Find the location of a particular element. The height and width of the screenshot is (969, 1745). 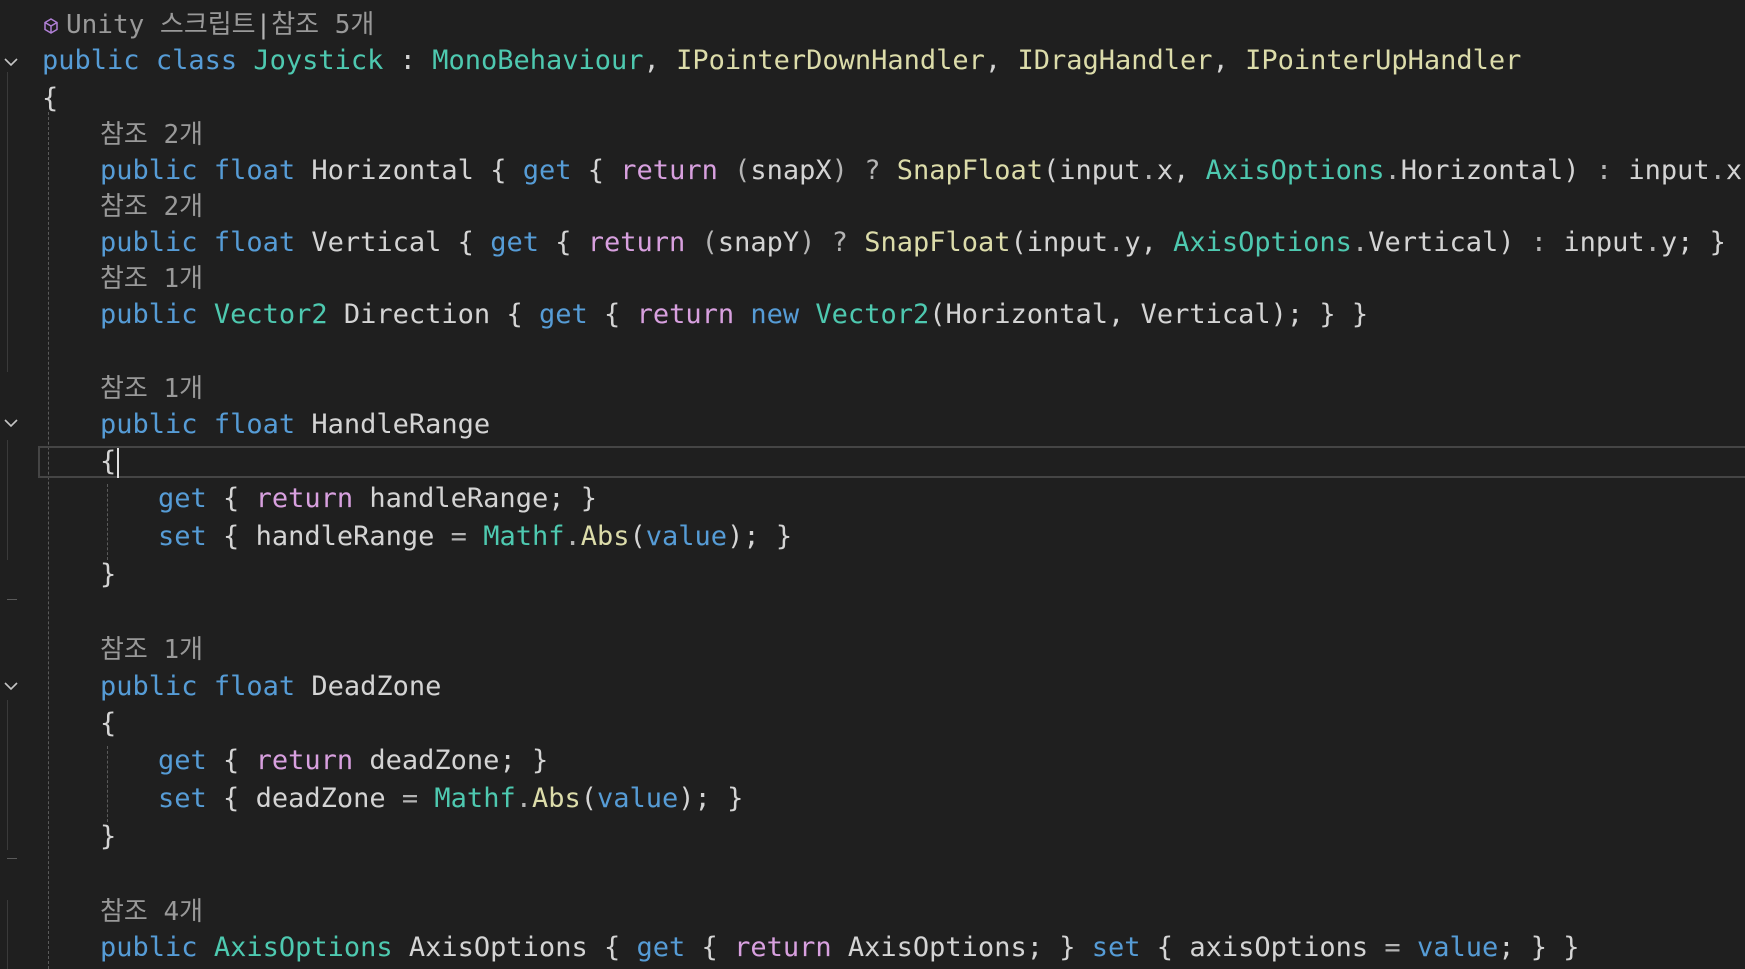

indent-guide is located at coordinates (107, 784).